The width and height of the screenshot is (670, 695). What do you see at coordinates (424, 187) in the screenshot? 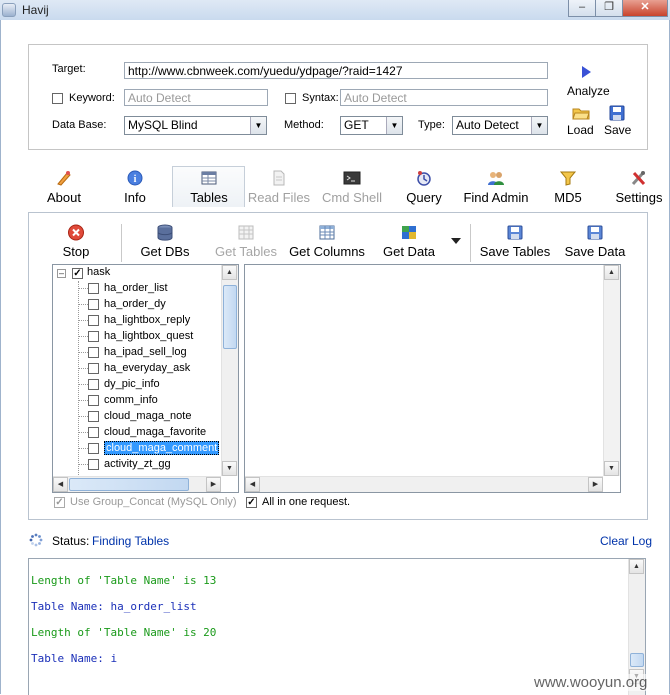
I see `tab-query: Query` at bounding box center [424, 187].